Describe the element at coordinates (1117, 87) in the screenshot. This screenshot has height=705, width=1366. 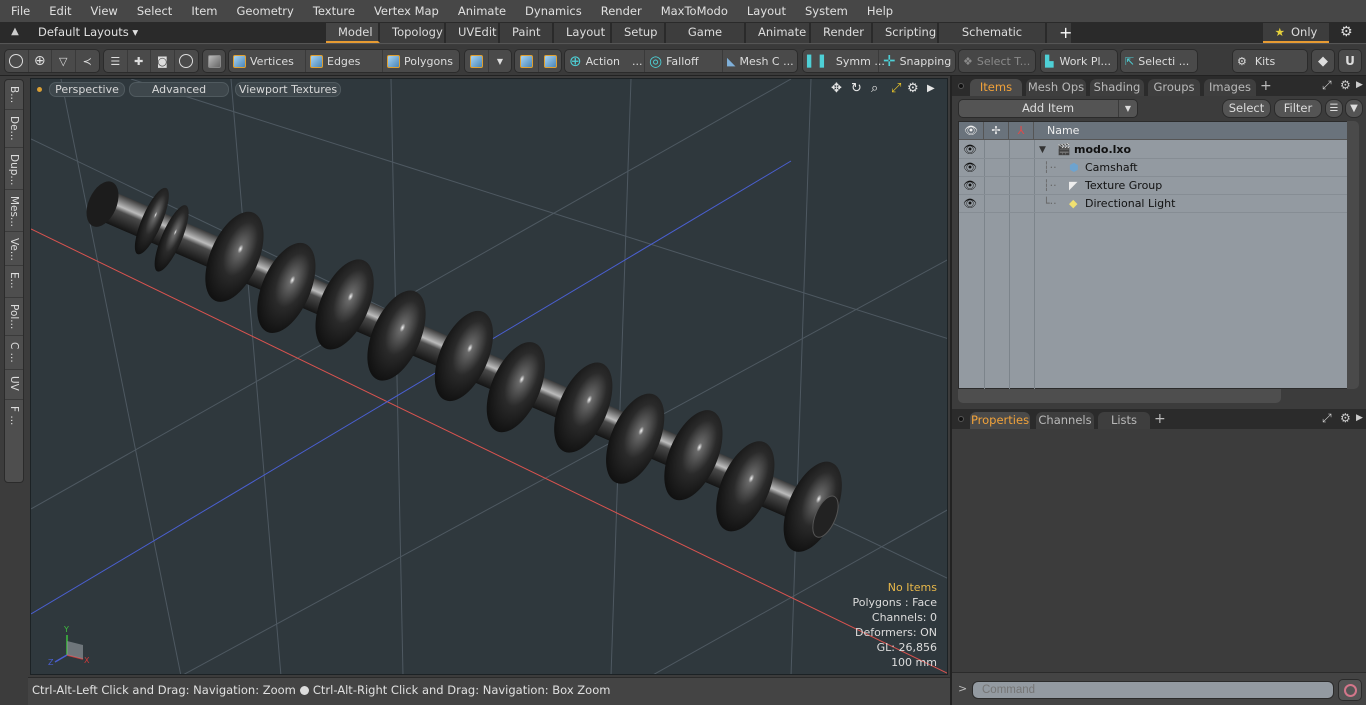
I see `tab-shading: Shading` at that location.